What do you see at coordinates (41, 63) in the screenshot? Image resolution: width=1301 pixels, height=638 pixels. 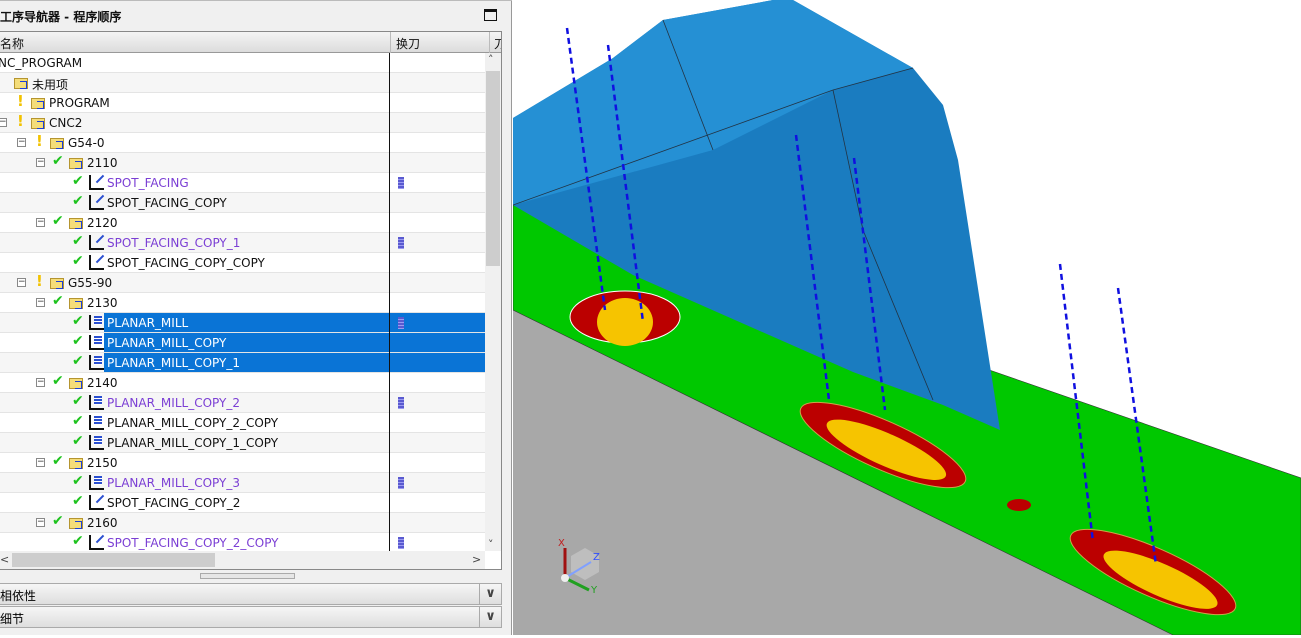 I see `row-label: NC_PROGRAM` at bounding box center [41, 63].